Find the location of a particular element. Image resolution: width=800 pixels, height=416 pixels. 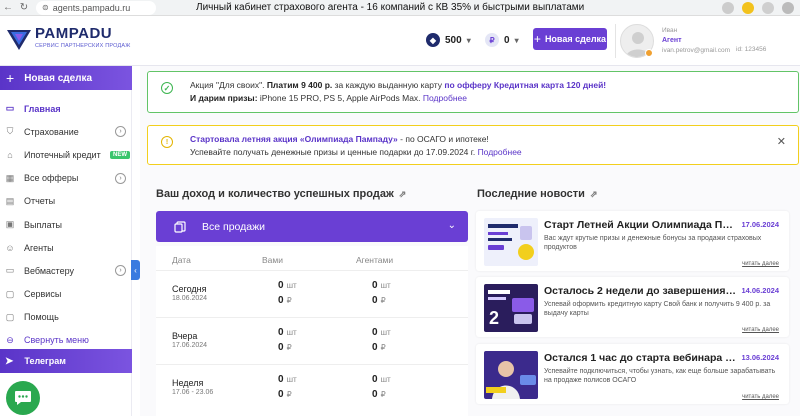

telegram-label: Телеграм is located at coordinates (45, 361).